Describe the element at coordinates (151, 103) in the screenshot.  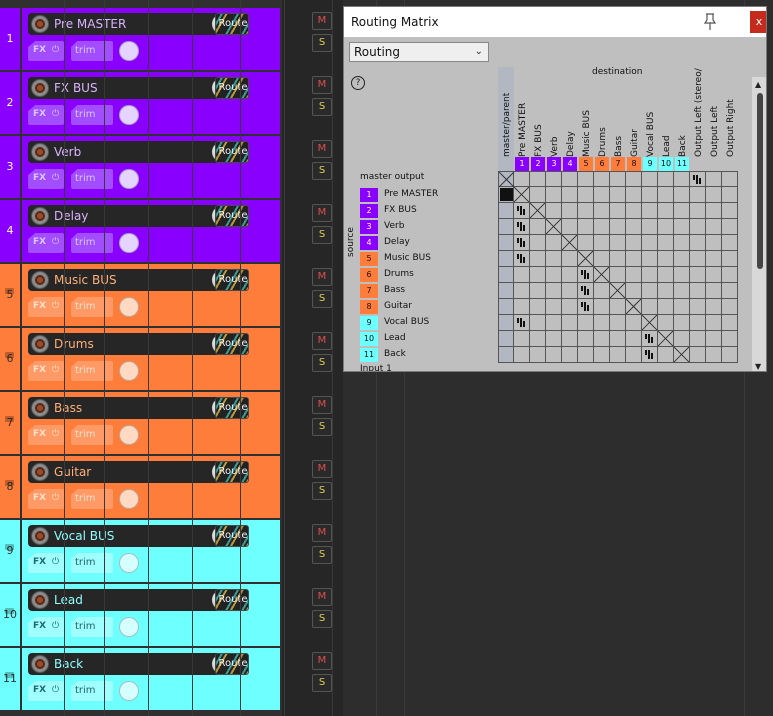
I see `track-header: FX BUS Route FX ⏻ trim` at that location.